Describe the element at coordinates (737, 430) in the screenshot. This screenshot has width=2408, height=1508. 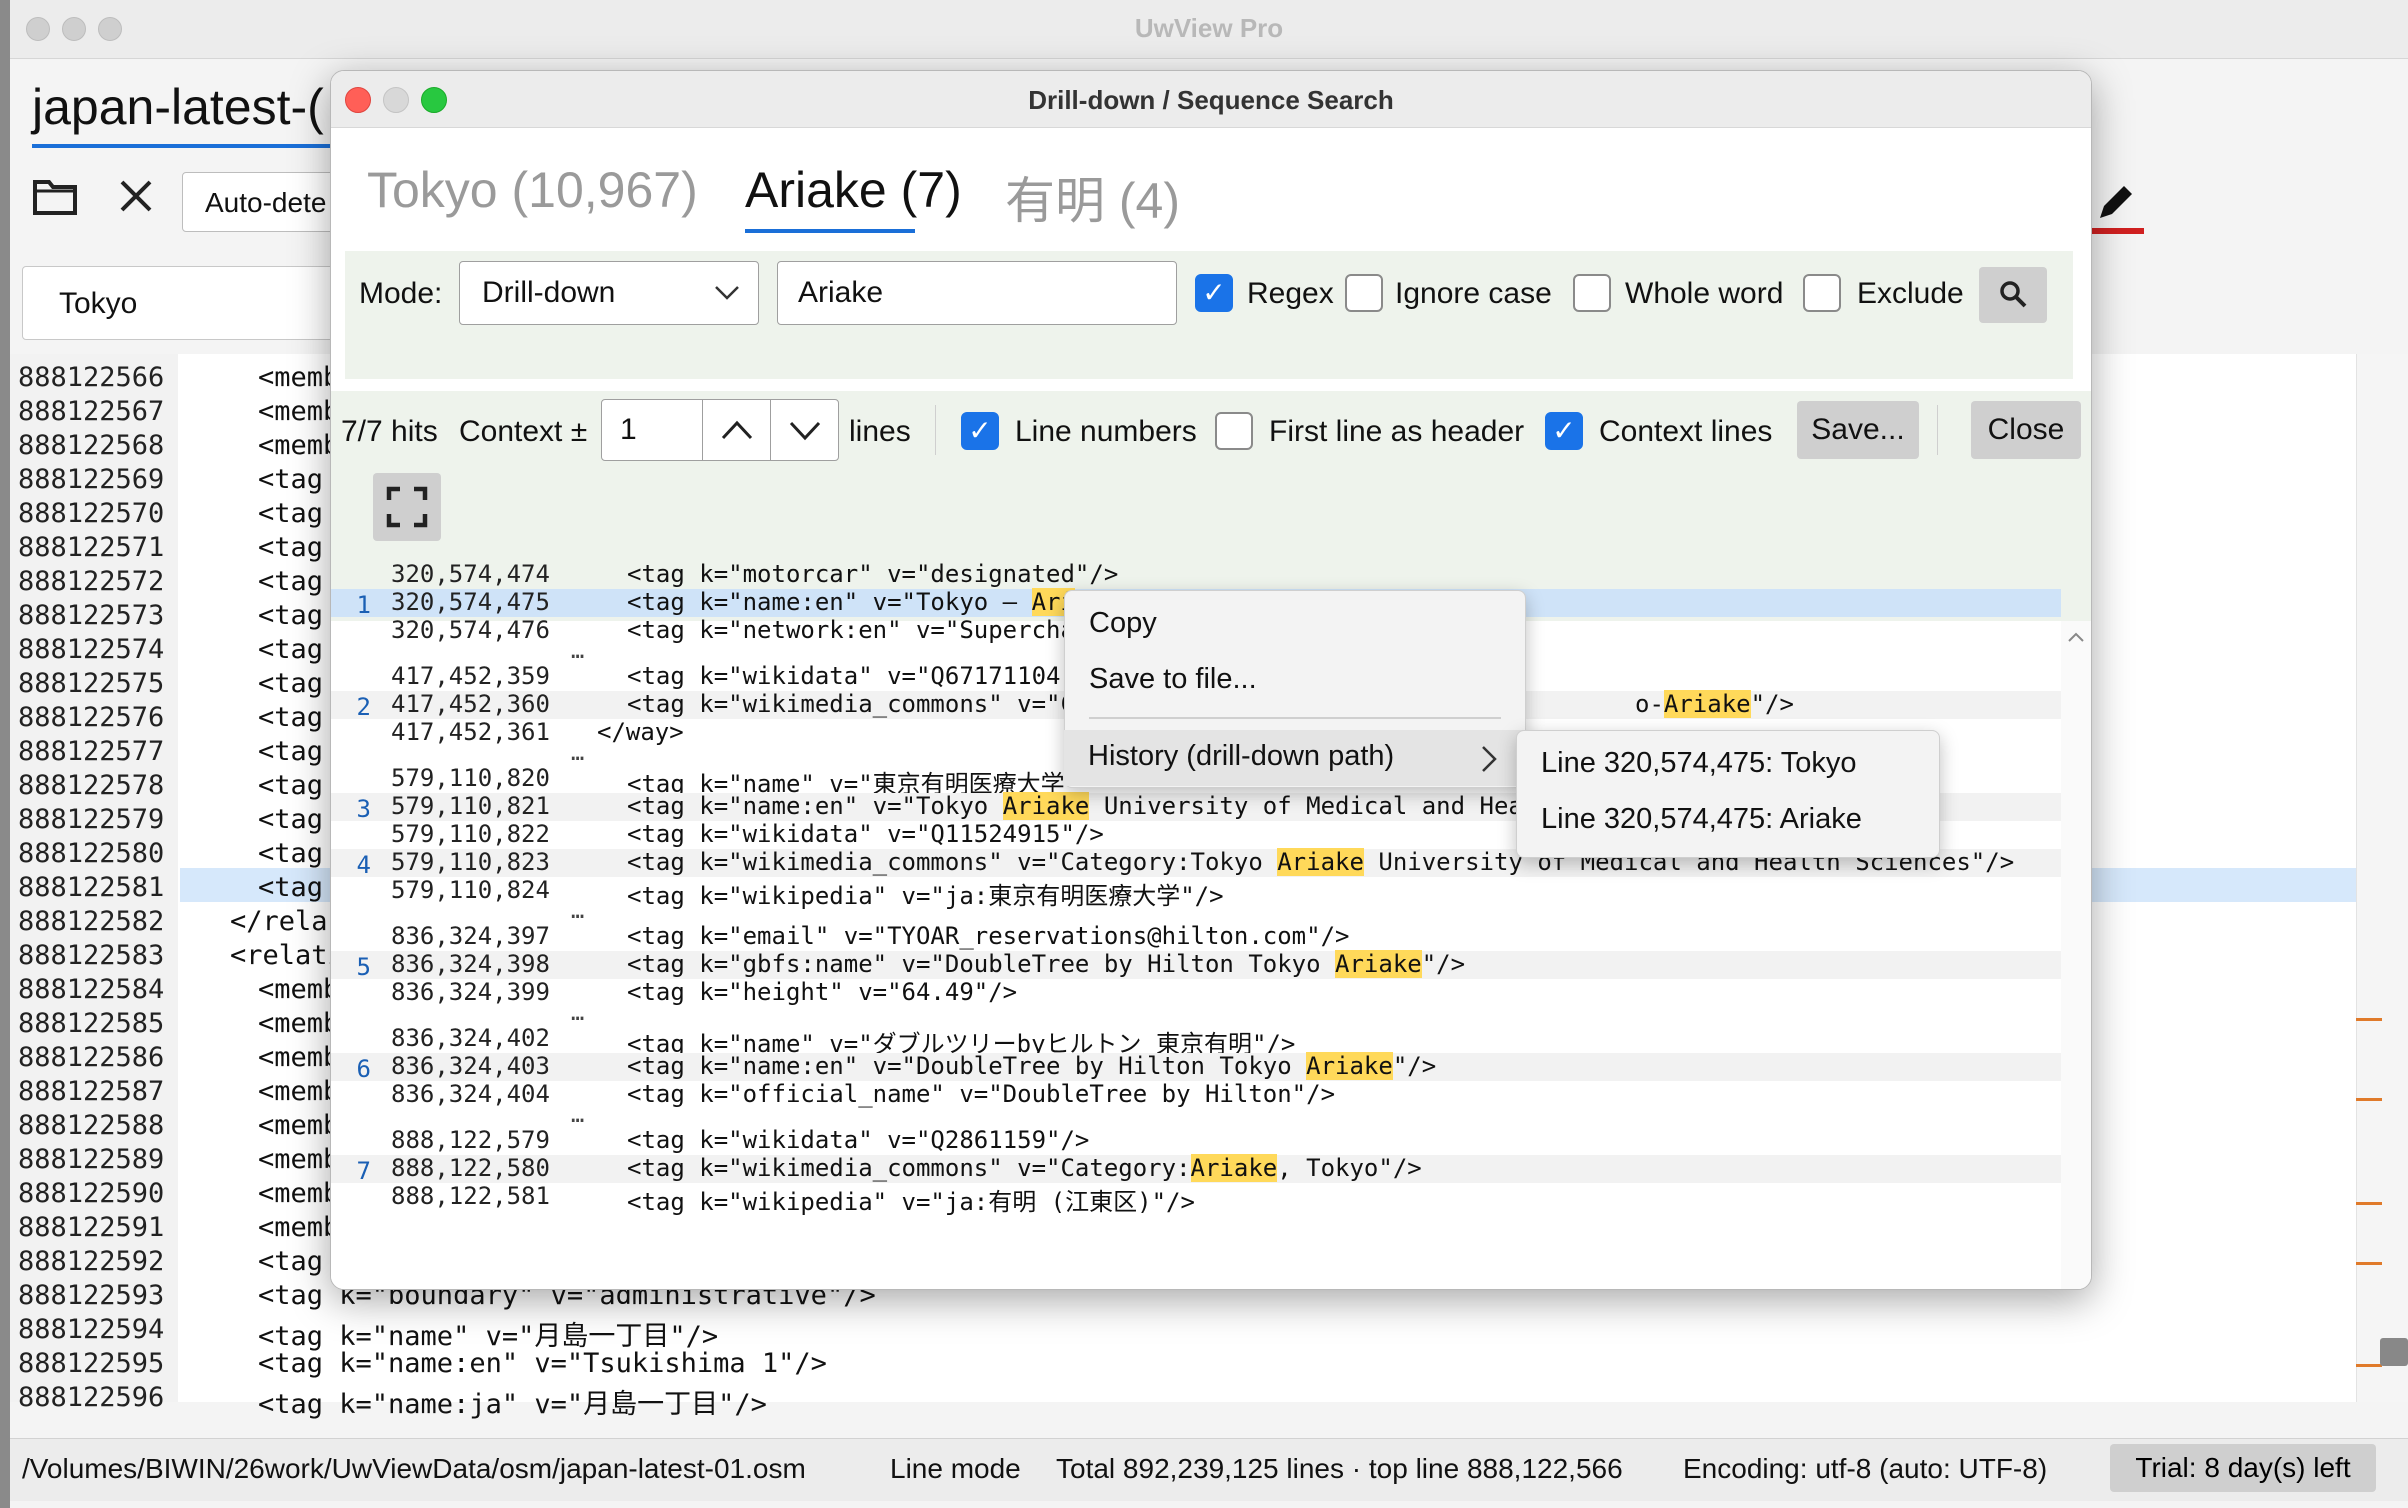
I see `increment-icon` at that location.